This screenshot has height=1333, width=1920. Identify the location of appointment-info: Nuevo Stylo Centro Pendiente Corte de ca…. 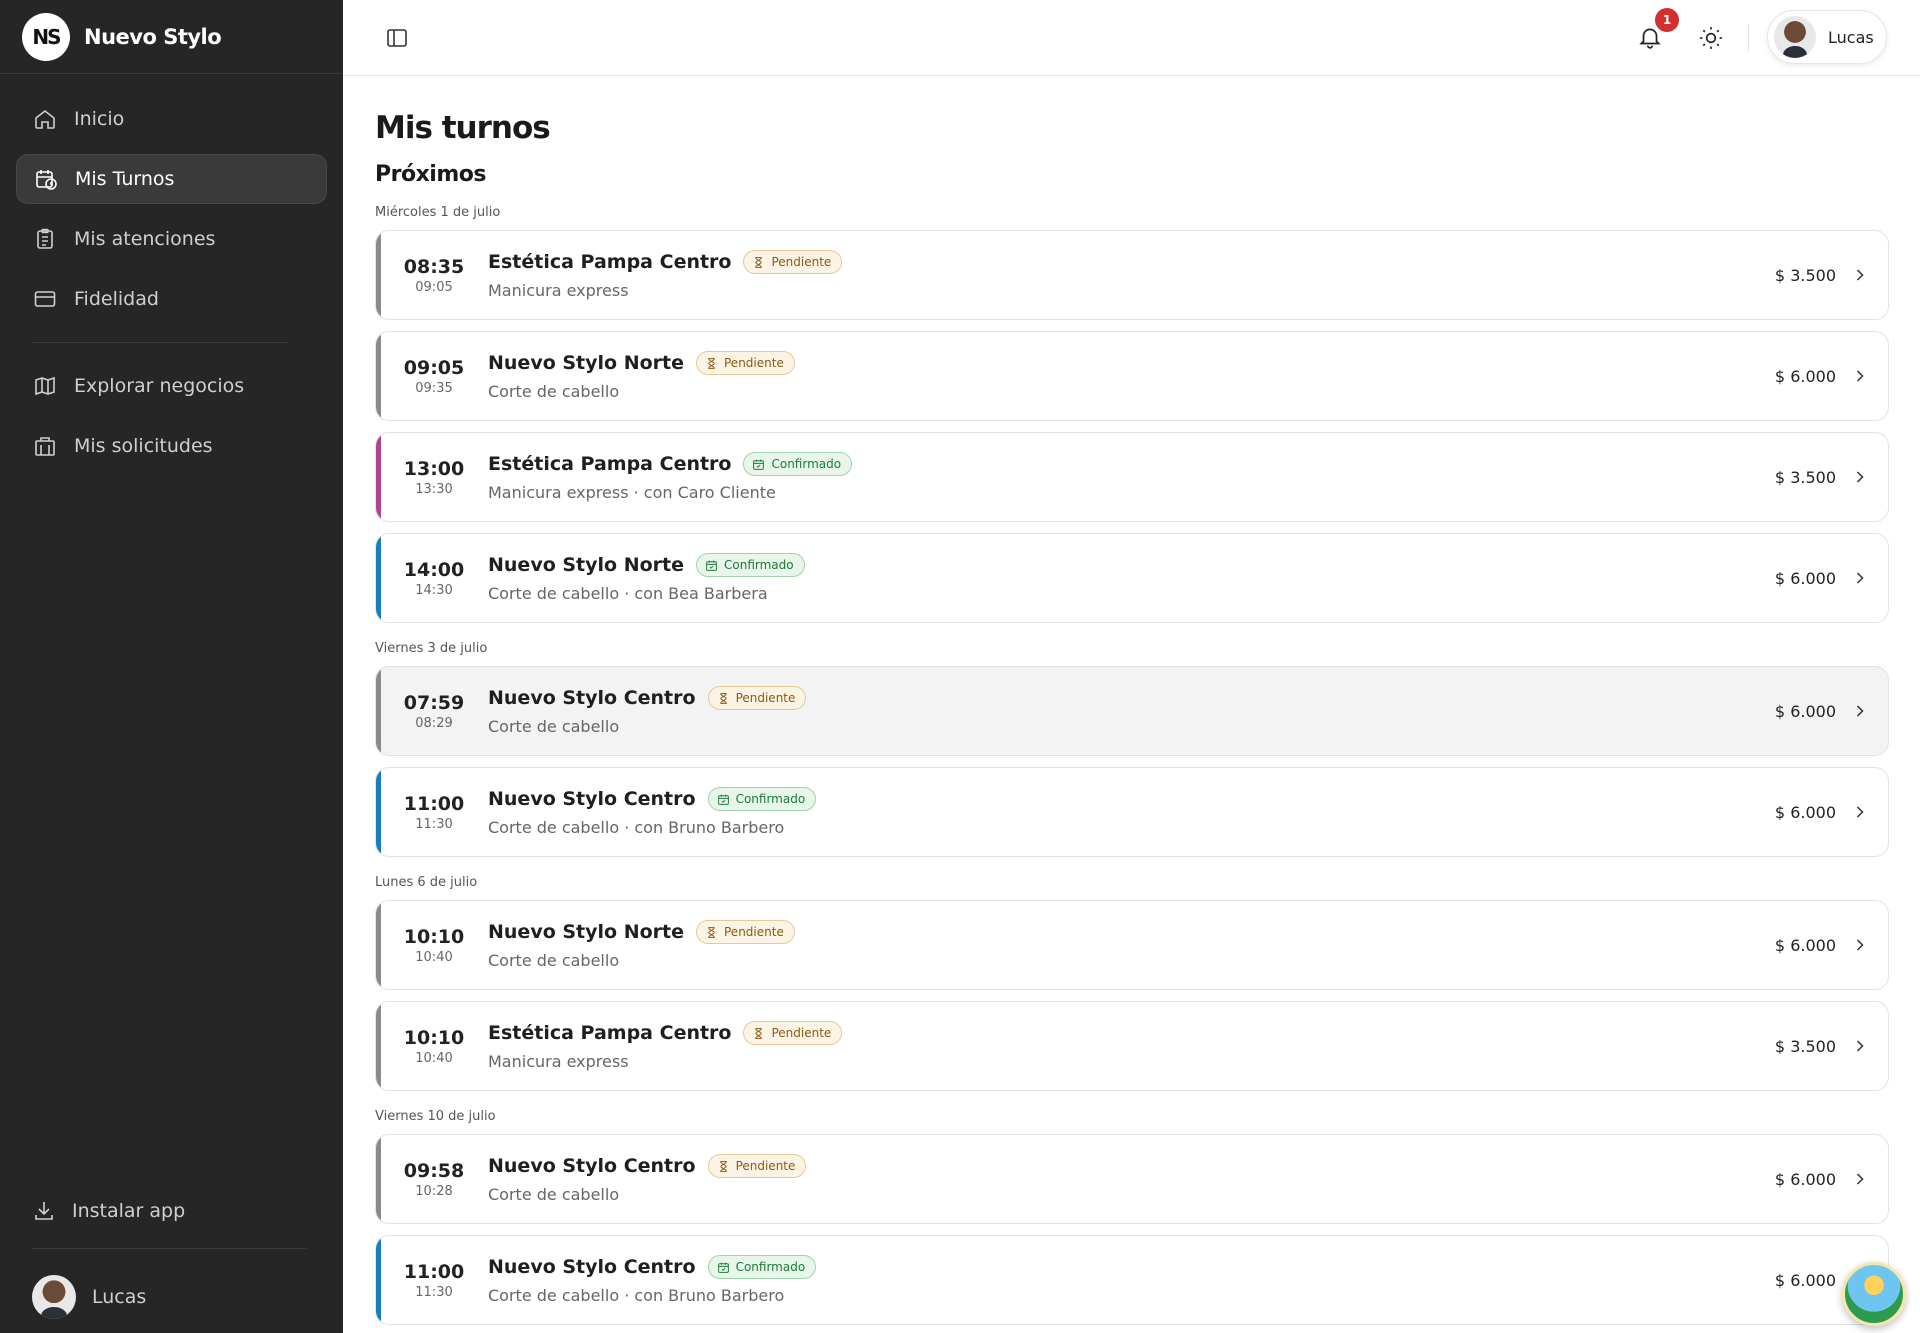
(1131, 1179).